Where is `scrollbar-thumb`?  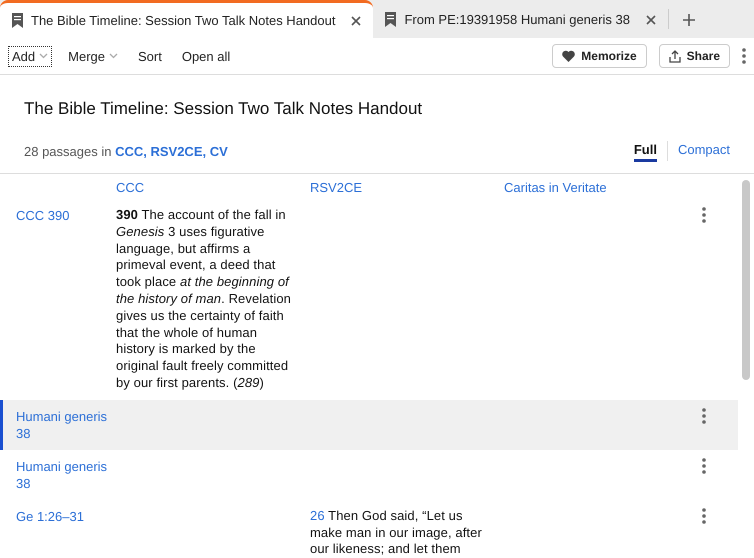 scrollbar-thumb is located at coordinates (746, 280).